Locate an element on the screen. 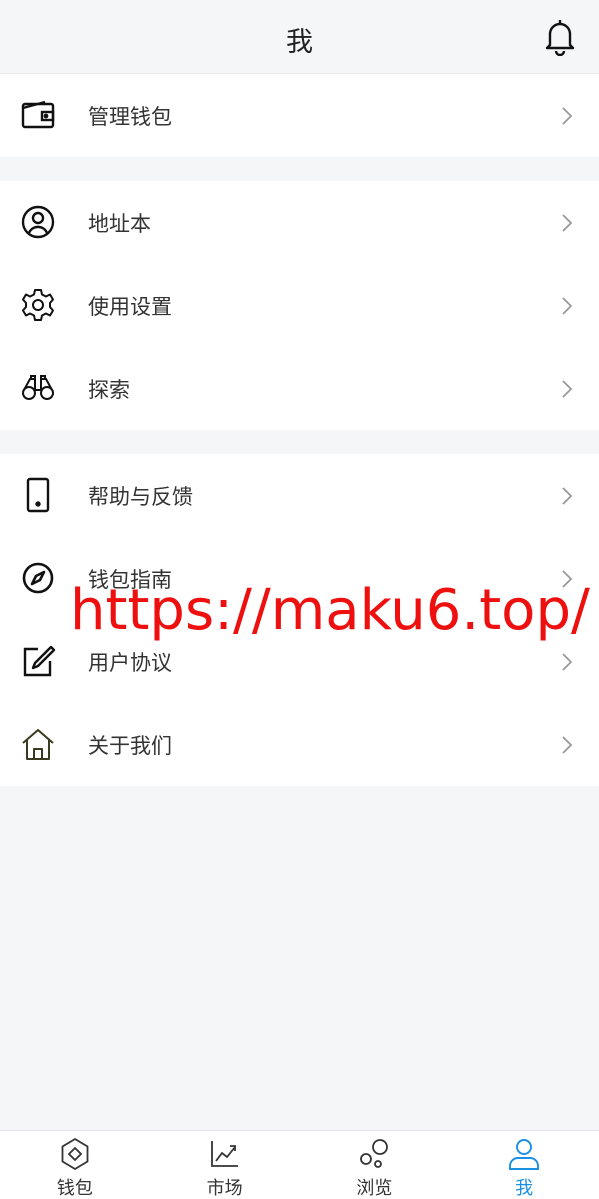  menu-item-label: 管理钱包 is located at coordinates (130, 117).